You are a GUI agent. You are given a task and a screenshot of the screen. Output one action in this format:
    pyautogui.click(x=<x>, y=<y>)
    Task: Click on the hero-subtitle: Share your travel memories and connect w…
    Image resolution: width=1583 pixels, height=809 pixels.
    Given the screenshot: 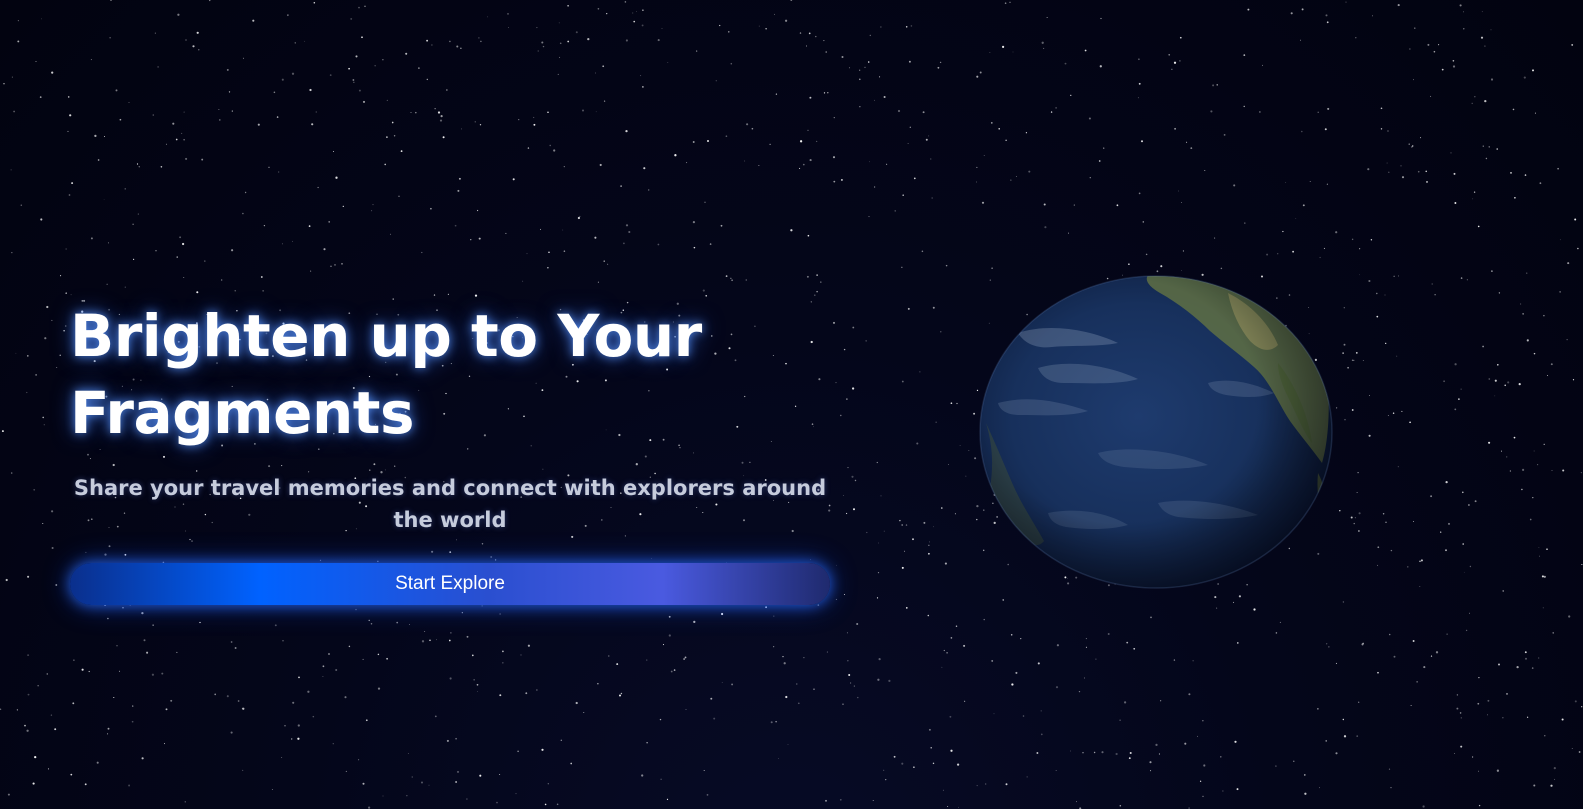 What is the action you would take?
    pyautogui.click(x=450, y=504)
    